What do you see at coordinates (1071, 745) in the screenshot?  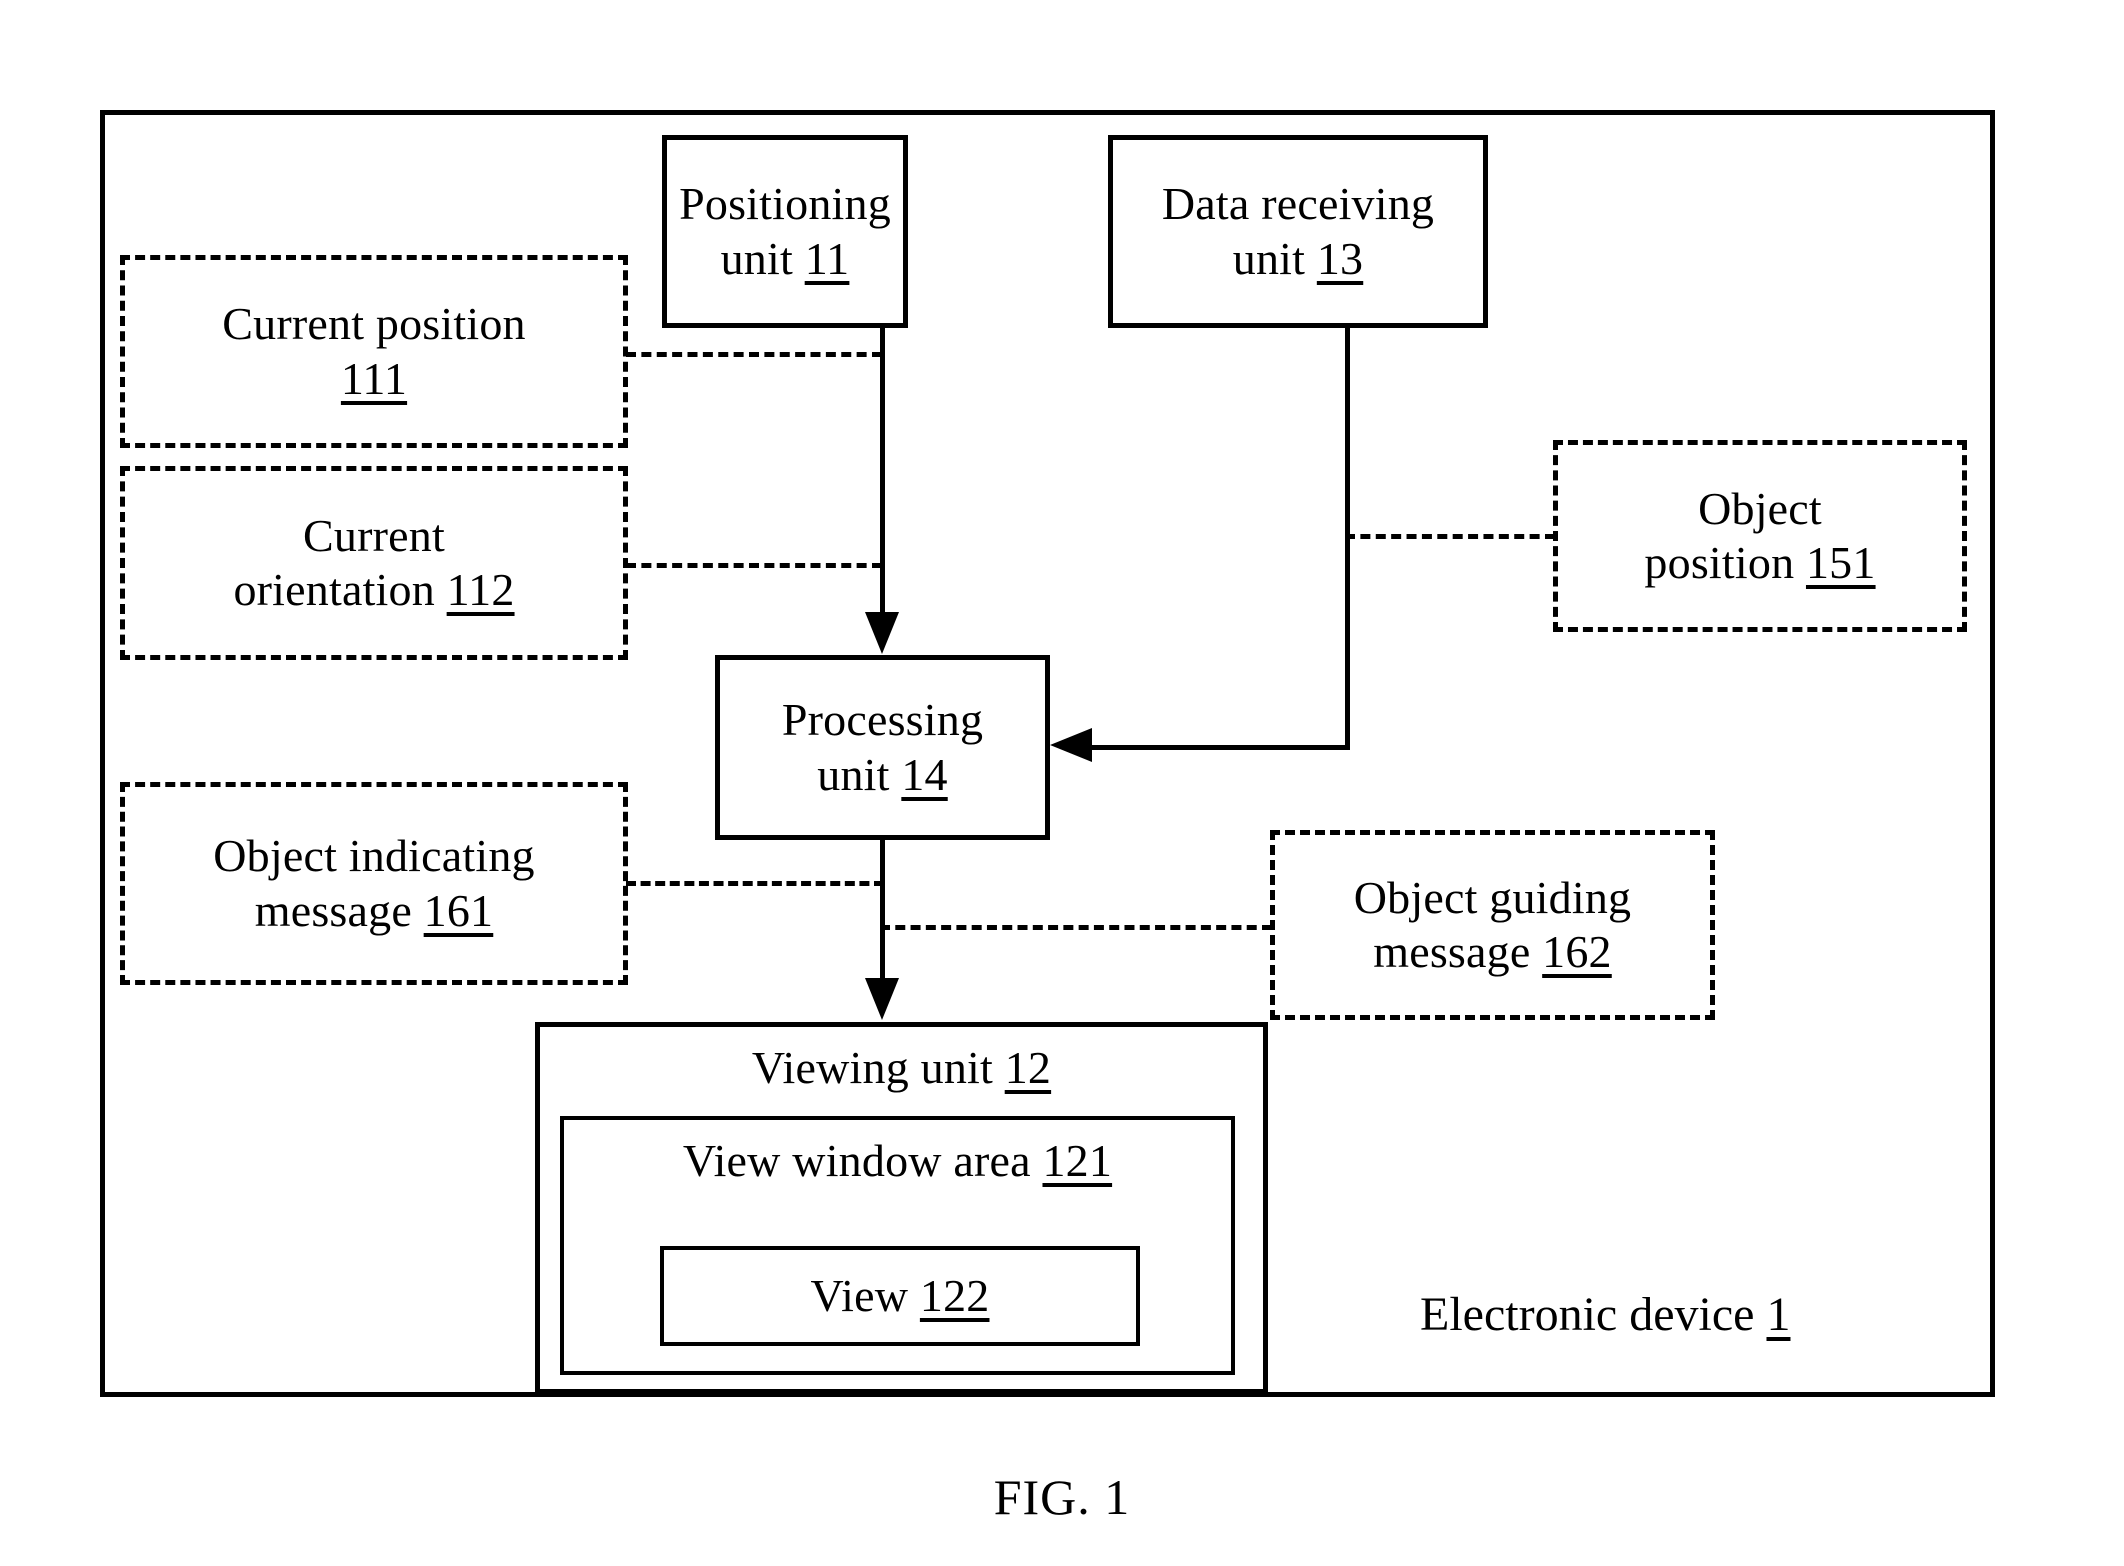 I see `arrowhead-data-receiving-to-processing` at bounding box center [1071, 745].